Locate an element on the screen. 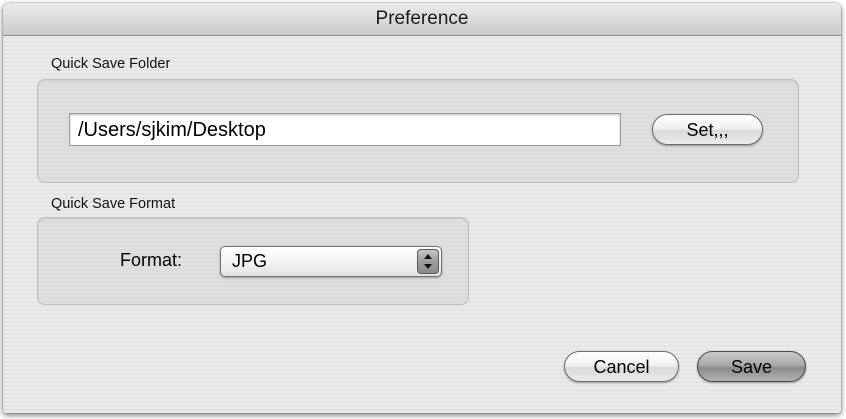  set-folder-button: Set,,, is located at coordinates (707, 129).